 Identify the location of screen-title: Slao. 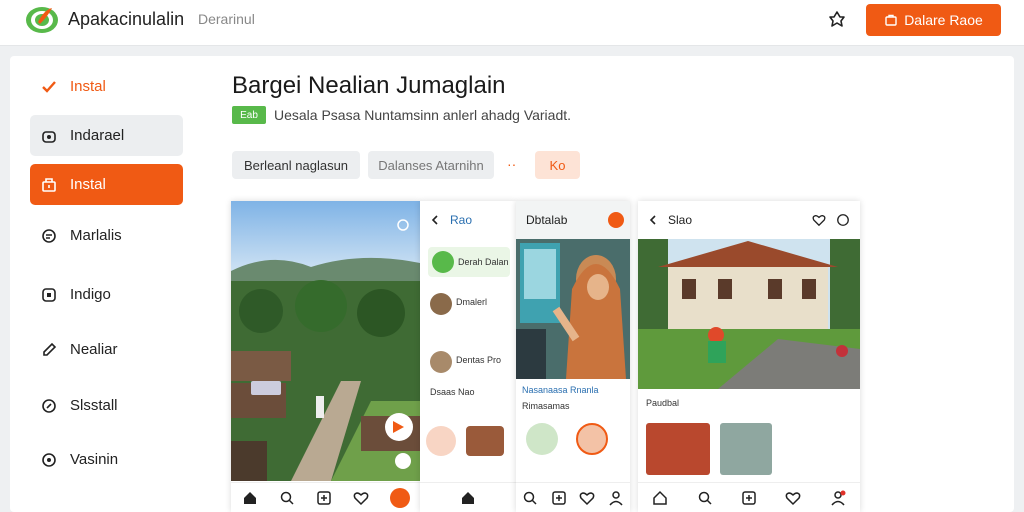
(680, 220).